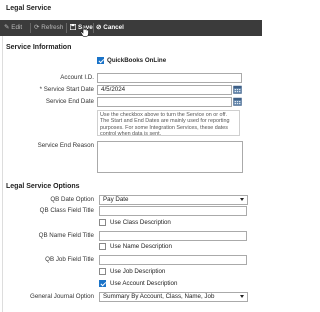 This screenshot has height=312, width=320. What do you see at coordinates (100, 60) in the screenshot?
I see `quickbooks-online-checkbox` at bounding box center [100, 60].